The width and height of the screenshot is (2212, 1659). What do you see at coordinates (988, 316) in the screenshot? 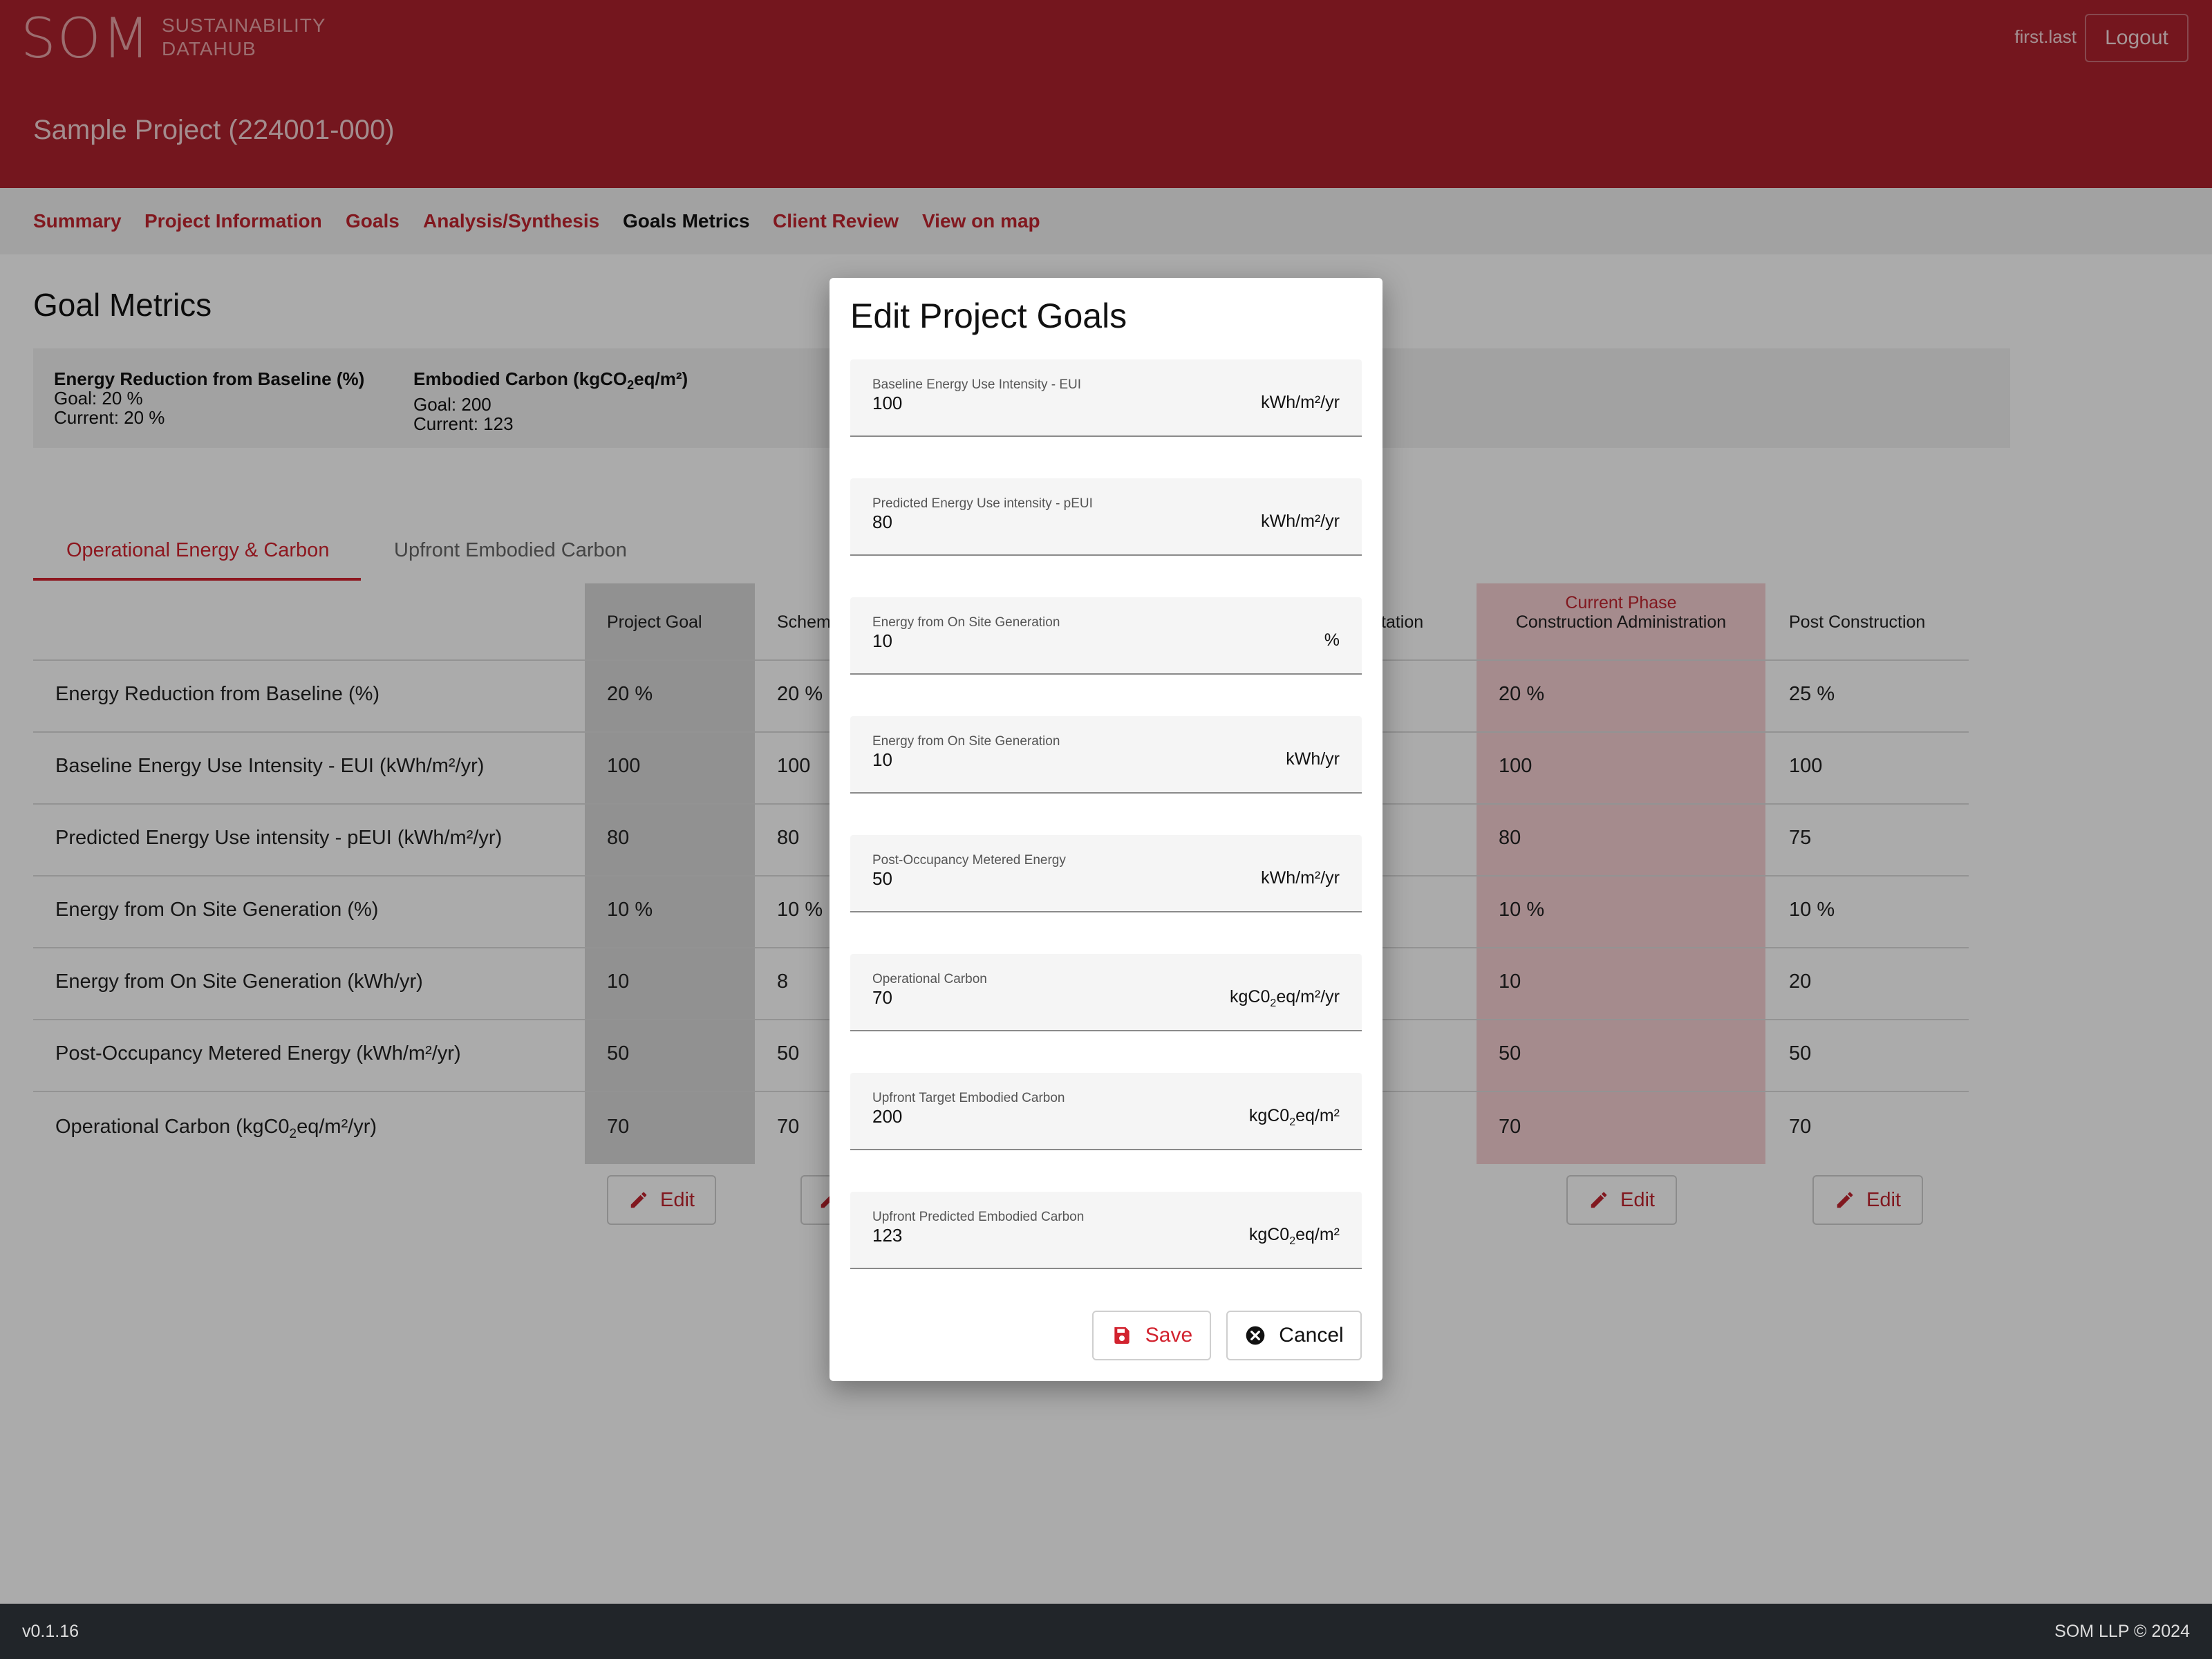
I see `modal-title: Edit Project Goals` at bounding box center [988, 316].